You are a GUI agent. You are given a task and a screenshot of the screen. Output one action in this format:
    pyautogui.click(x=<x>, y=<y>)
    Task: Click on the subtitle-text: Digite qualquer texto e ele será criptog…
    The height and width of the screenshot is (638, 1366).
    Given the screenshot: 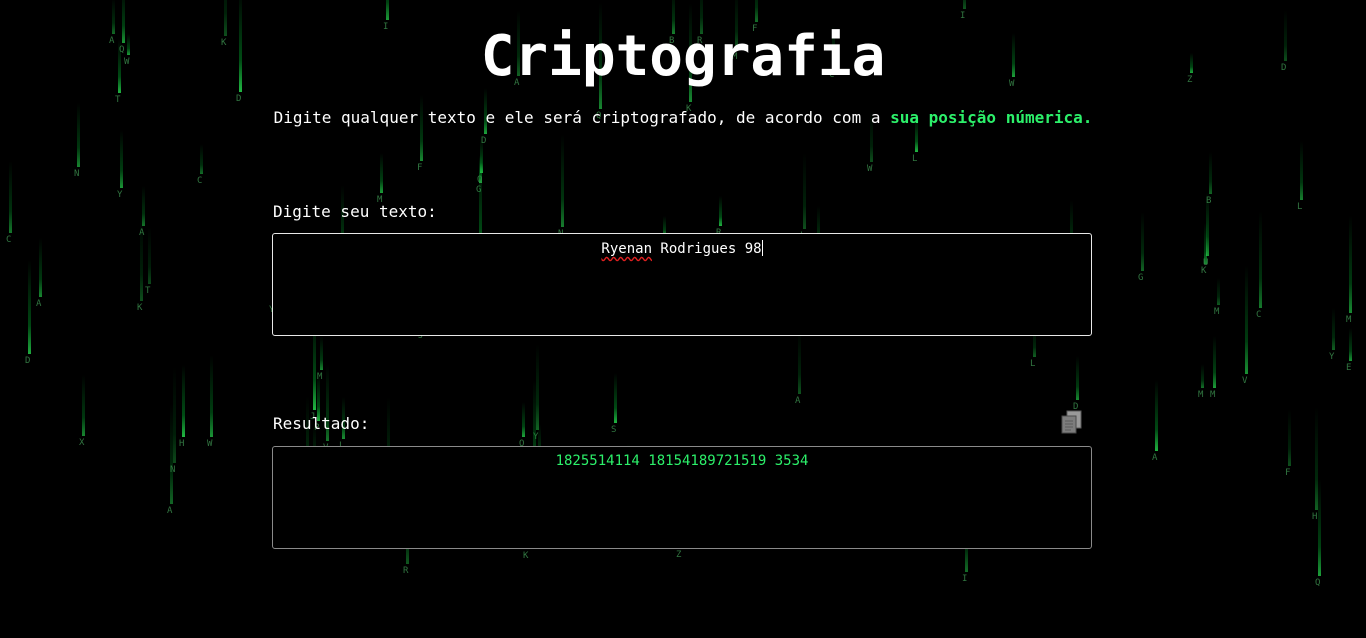 What is the action you would take?
    pyautogui.click(x=582, y=117)
    